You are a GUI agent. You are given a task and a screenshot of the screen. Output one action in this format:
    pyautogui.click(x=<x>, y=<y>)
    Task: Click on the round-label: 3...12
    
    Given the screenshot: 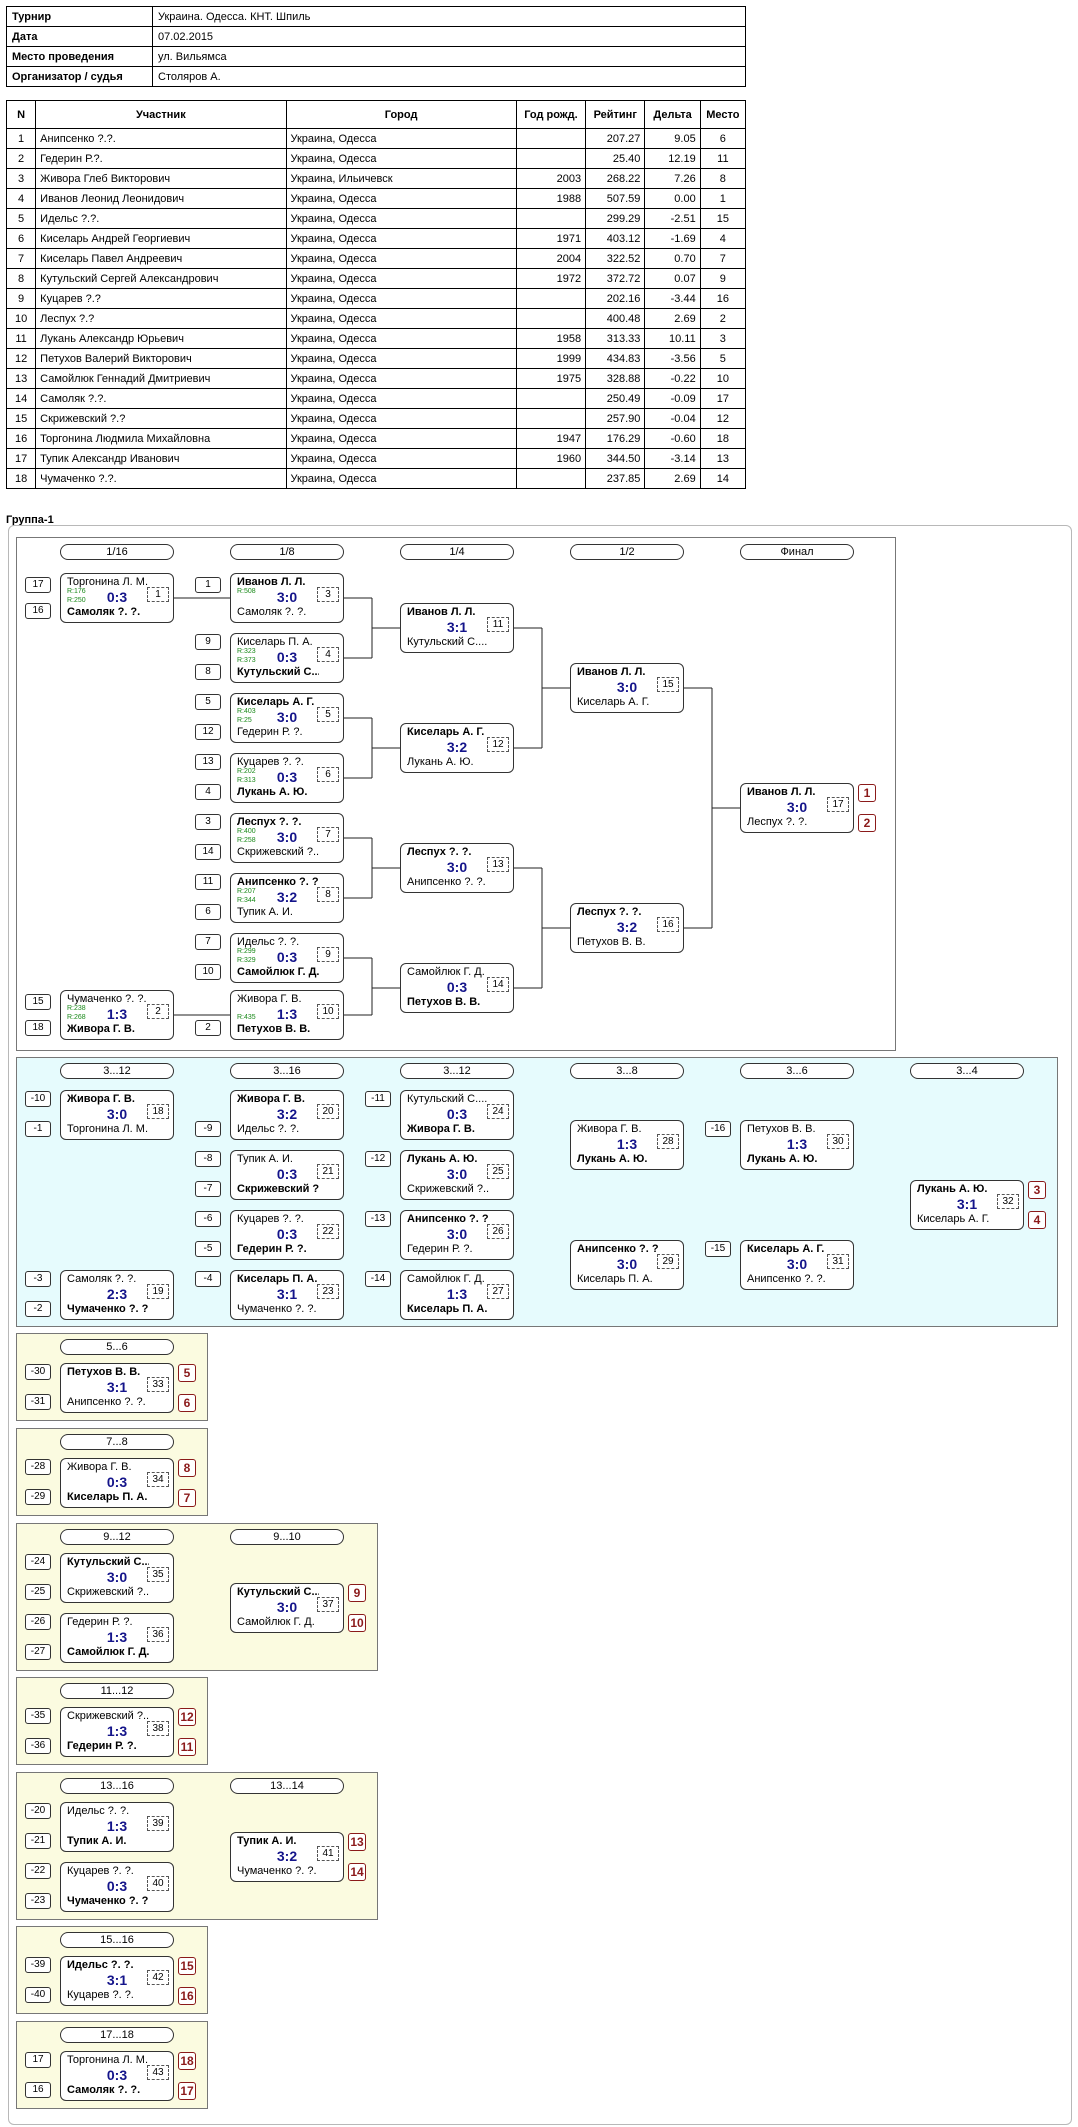 What is the action you would take?
    pyautogui.click(x=457, y=1071)
    